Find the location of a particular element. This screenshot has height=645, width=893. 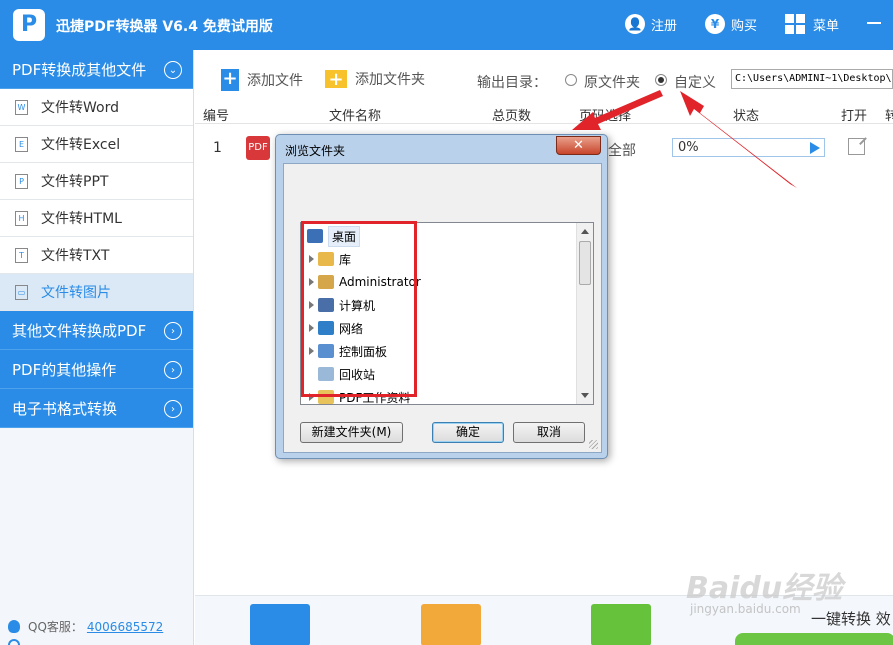

new-folder-button: 新建文件夹(M) is located at coordinates (351, 432).